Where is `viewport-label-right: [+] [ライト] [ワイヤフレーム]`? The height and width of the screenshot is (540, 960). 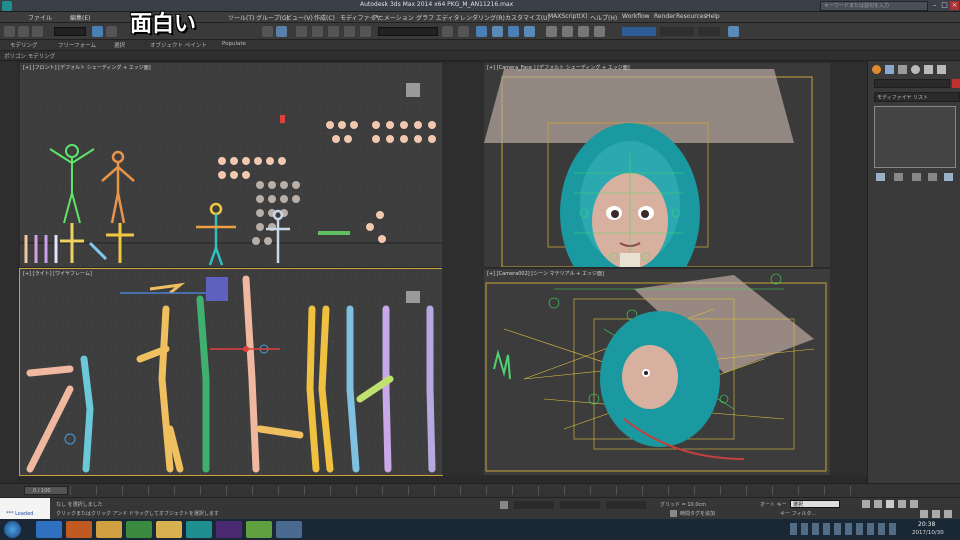 viewport-label-right: [+] [ライト] [ワイヤフレーム] is located at coordinates (57, 273).